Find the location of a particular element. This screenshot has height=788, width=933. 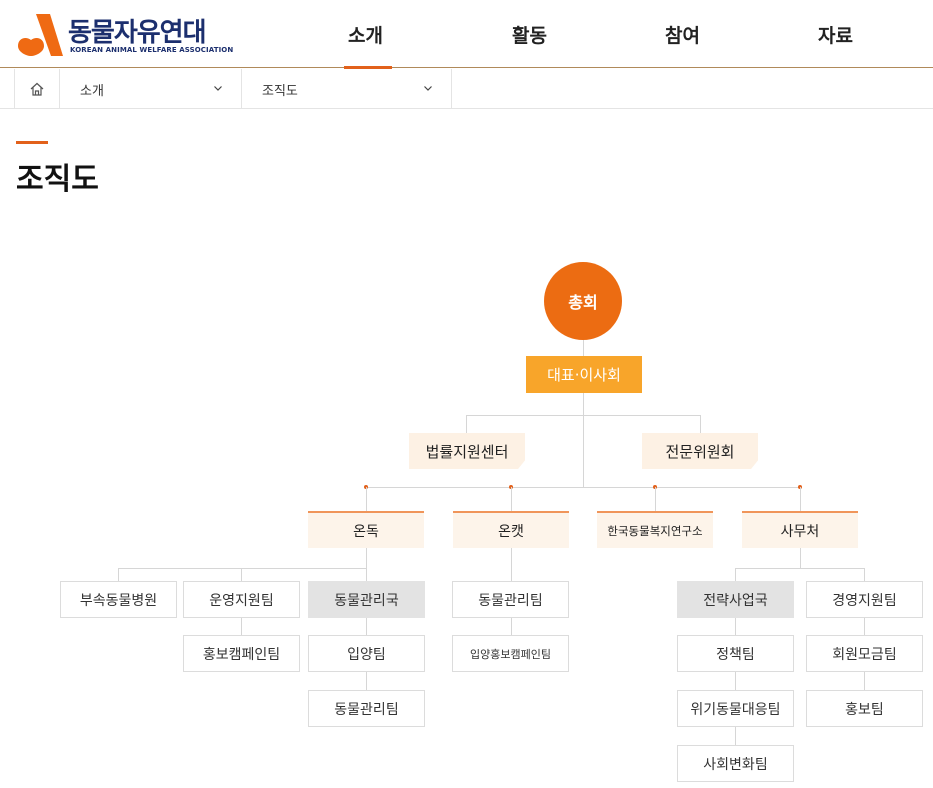

breadcrumb-page-label: 조직도 is located at coordinates (280, 91).